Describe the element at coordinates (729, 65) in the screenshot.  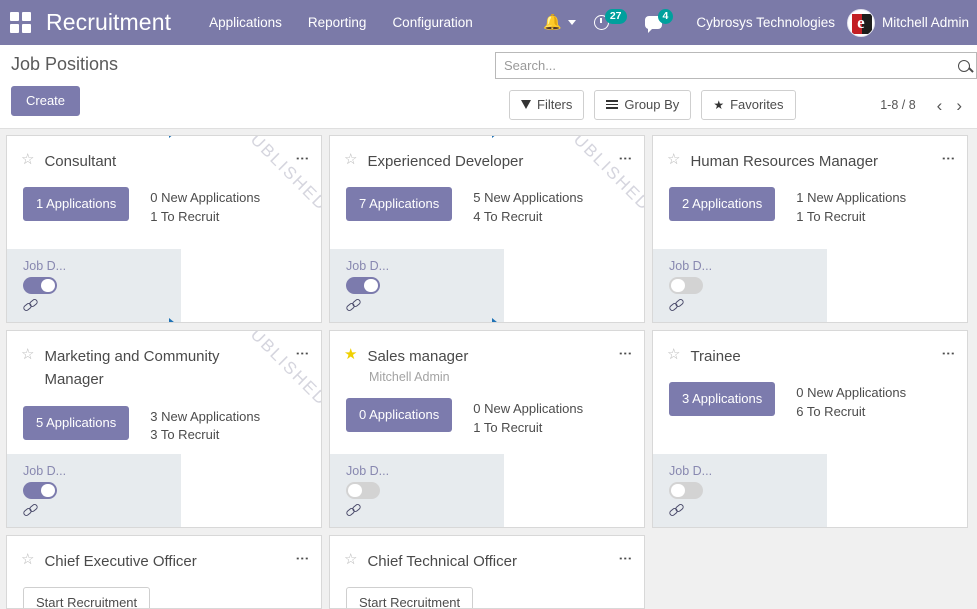
I see `search-input` at that location.